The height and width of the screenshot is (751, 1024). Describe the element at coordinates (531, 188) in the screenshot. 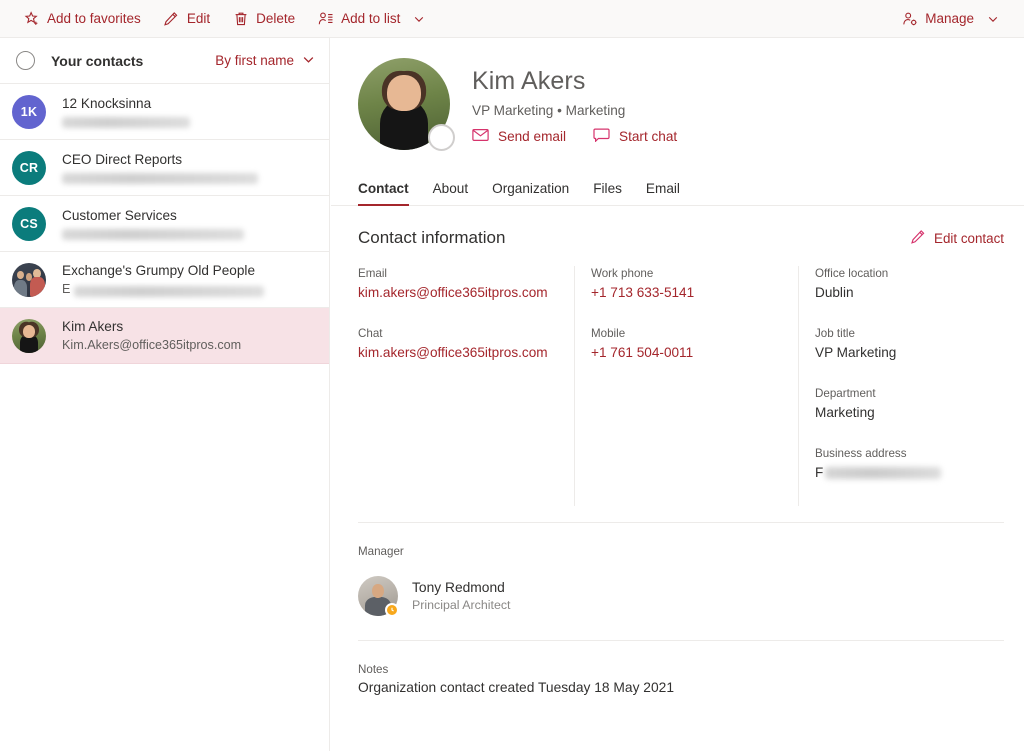

I see `tab-organization-label: Organization` at that location.